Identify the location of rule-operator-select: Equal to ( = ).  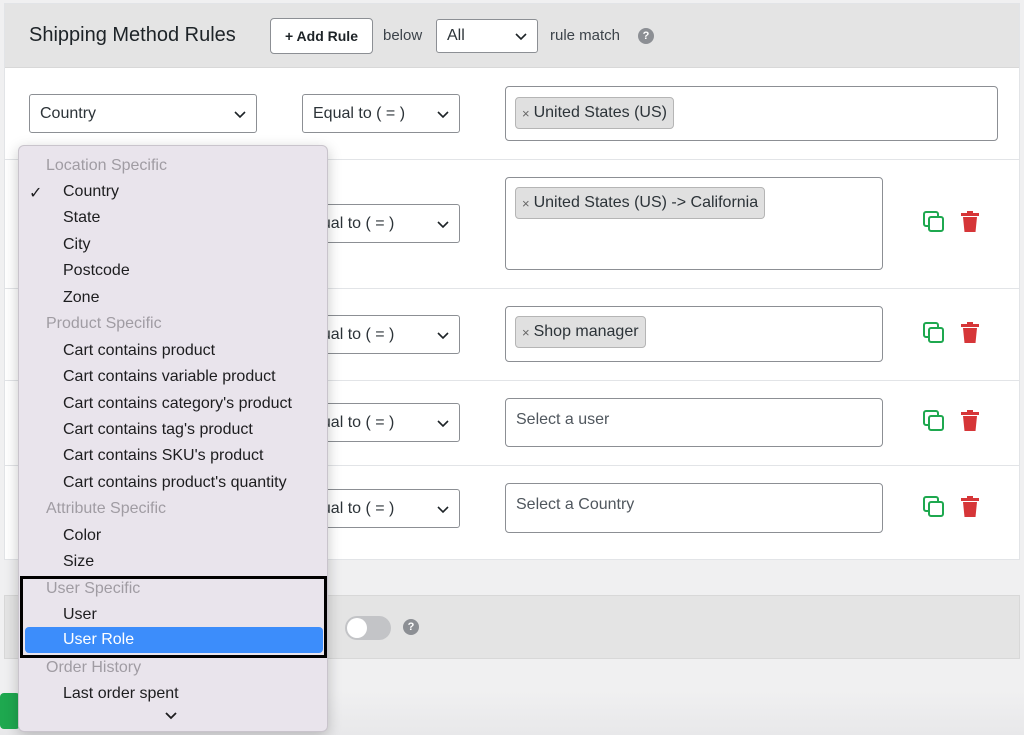
(381, 113).